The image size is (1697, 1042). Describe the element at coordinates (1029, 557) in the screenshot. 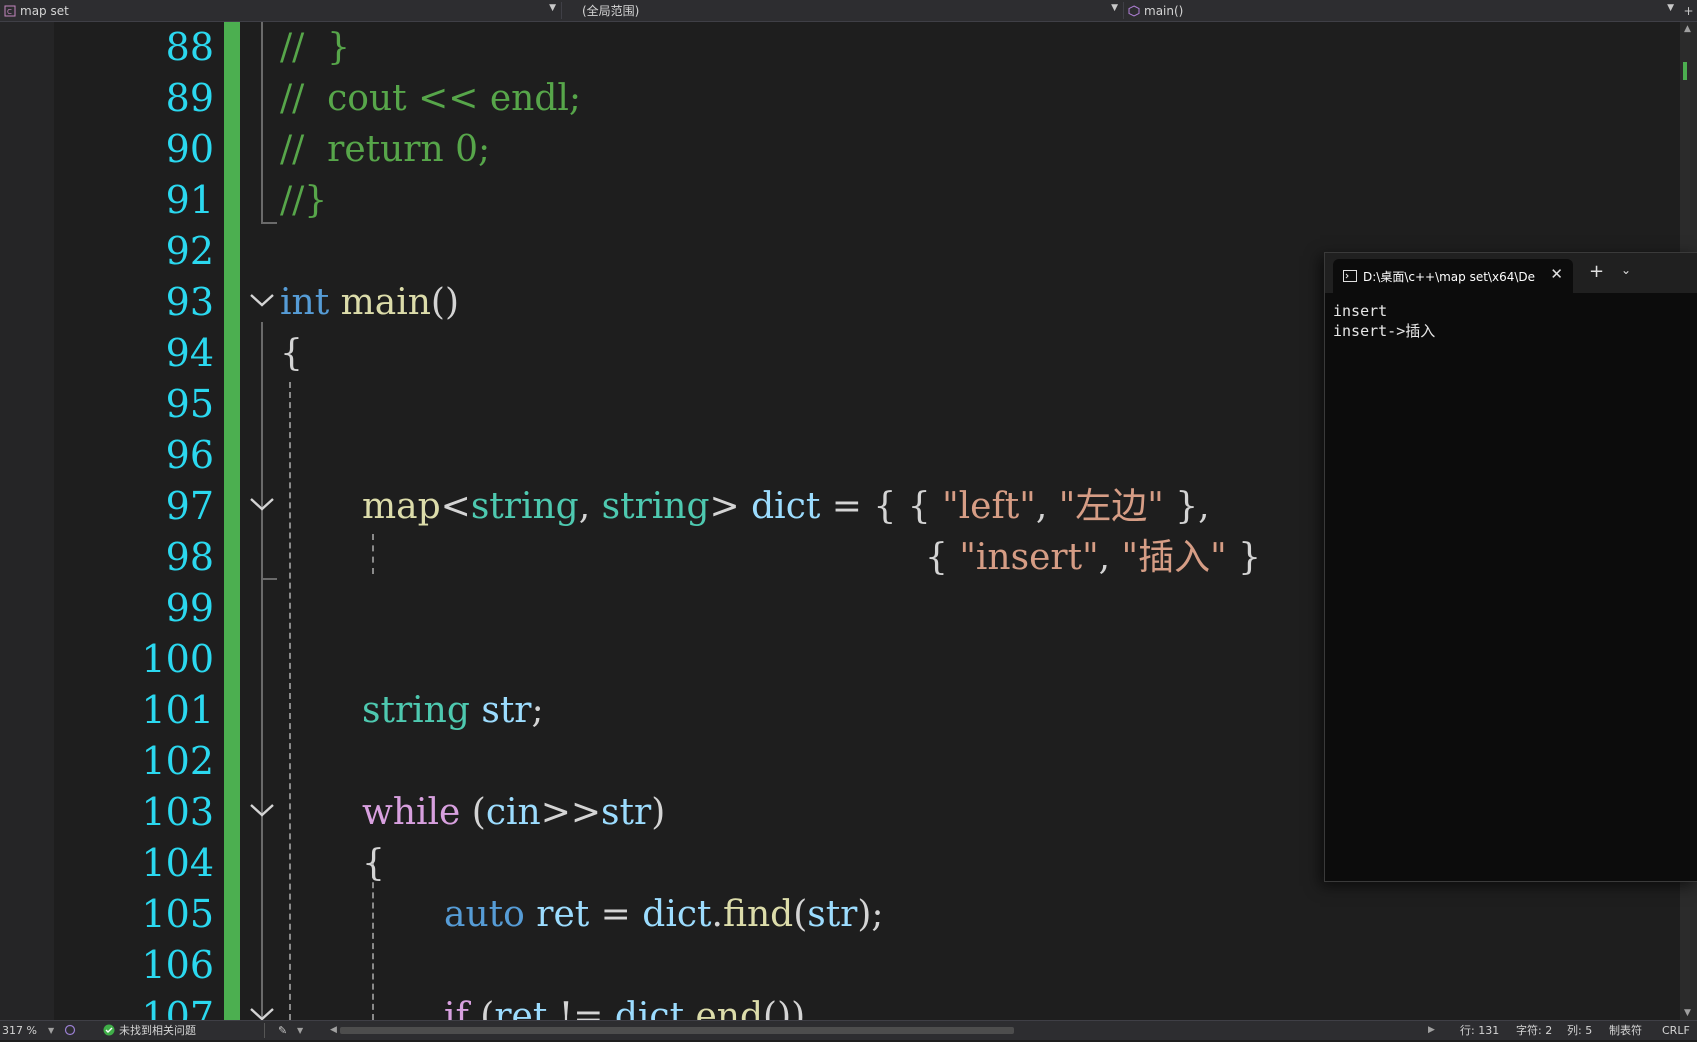

I see `string-token: "insert"` at that location.